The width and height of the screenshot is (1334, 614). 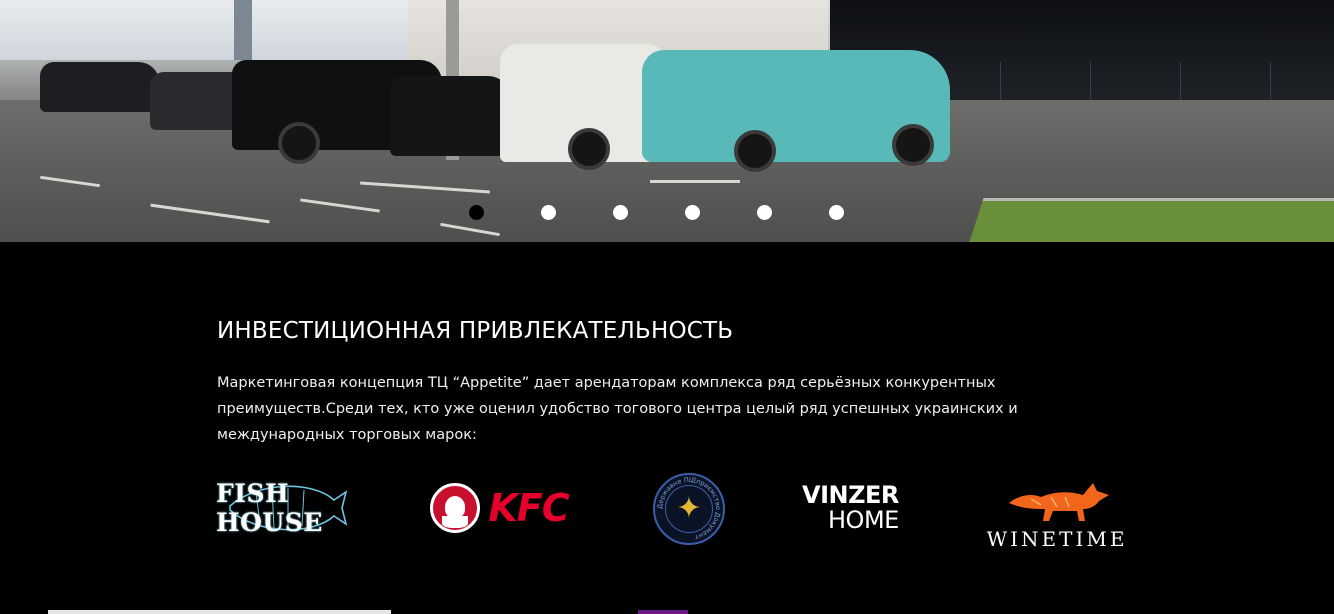 I want to click on kfc-text: KFC, so click(x=528, y=508).